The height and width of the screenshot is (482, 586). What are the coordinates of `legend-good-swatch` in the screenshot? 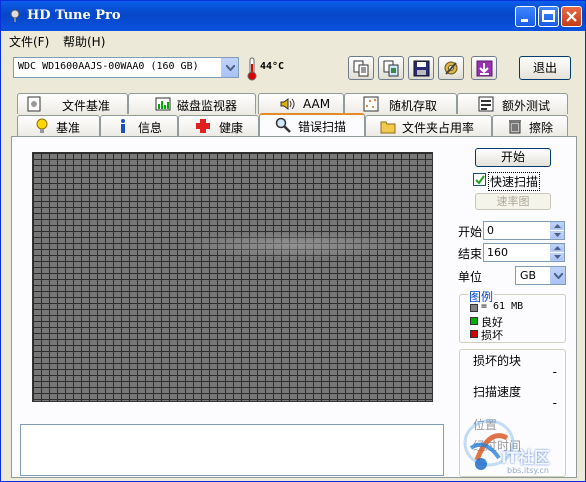 It's located at (474, 321).